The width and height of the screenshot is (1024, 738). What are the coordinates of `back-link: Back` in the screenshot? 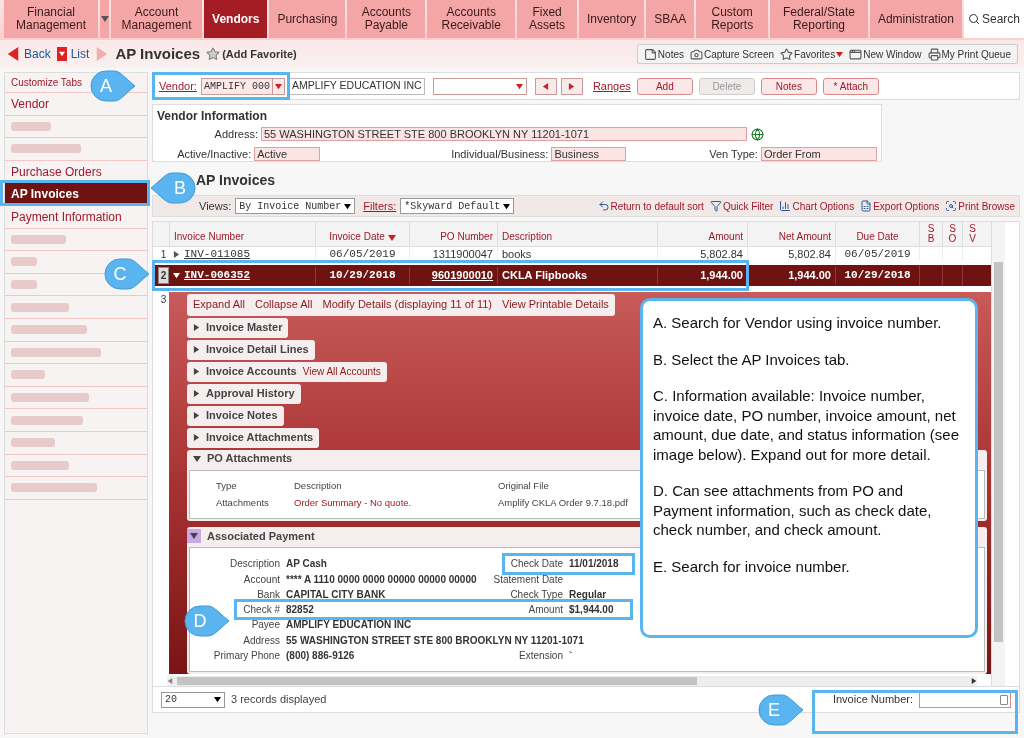 It's located at (37, 54).